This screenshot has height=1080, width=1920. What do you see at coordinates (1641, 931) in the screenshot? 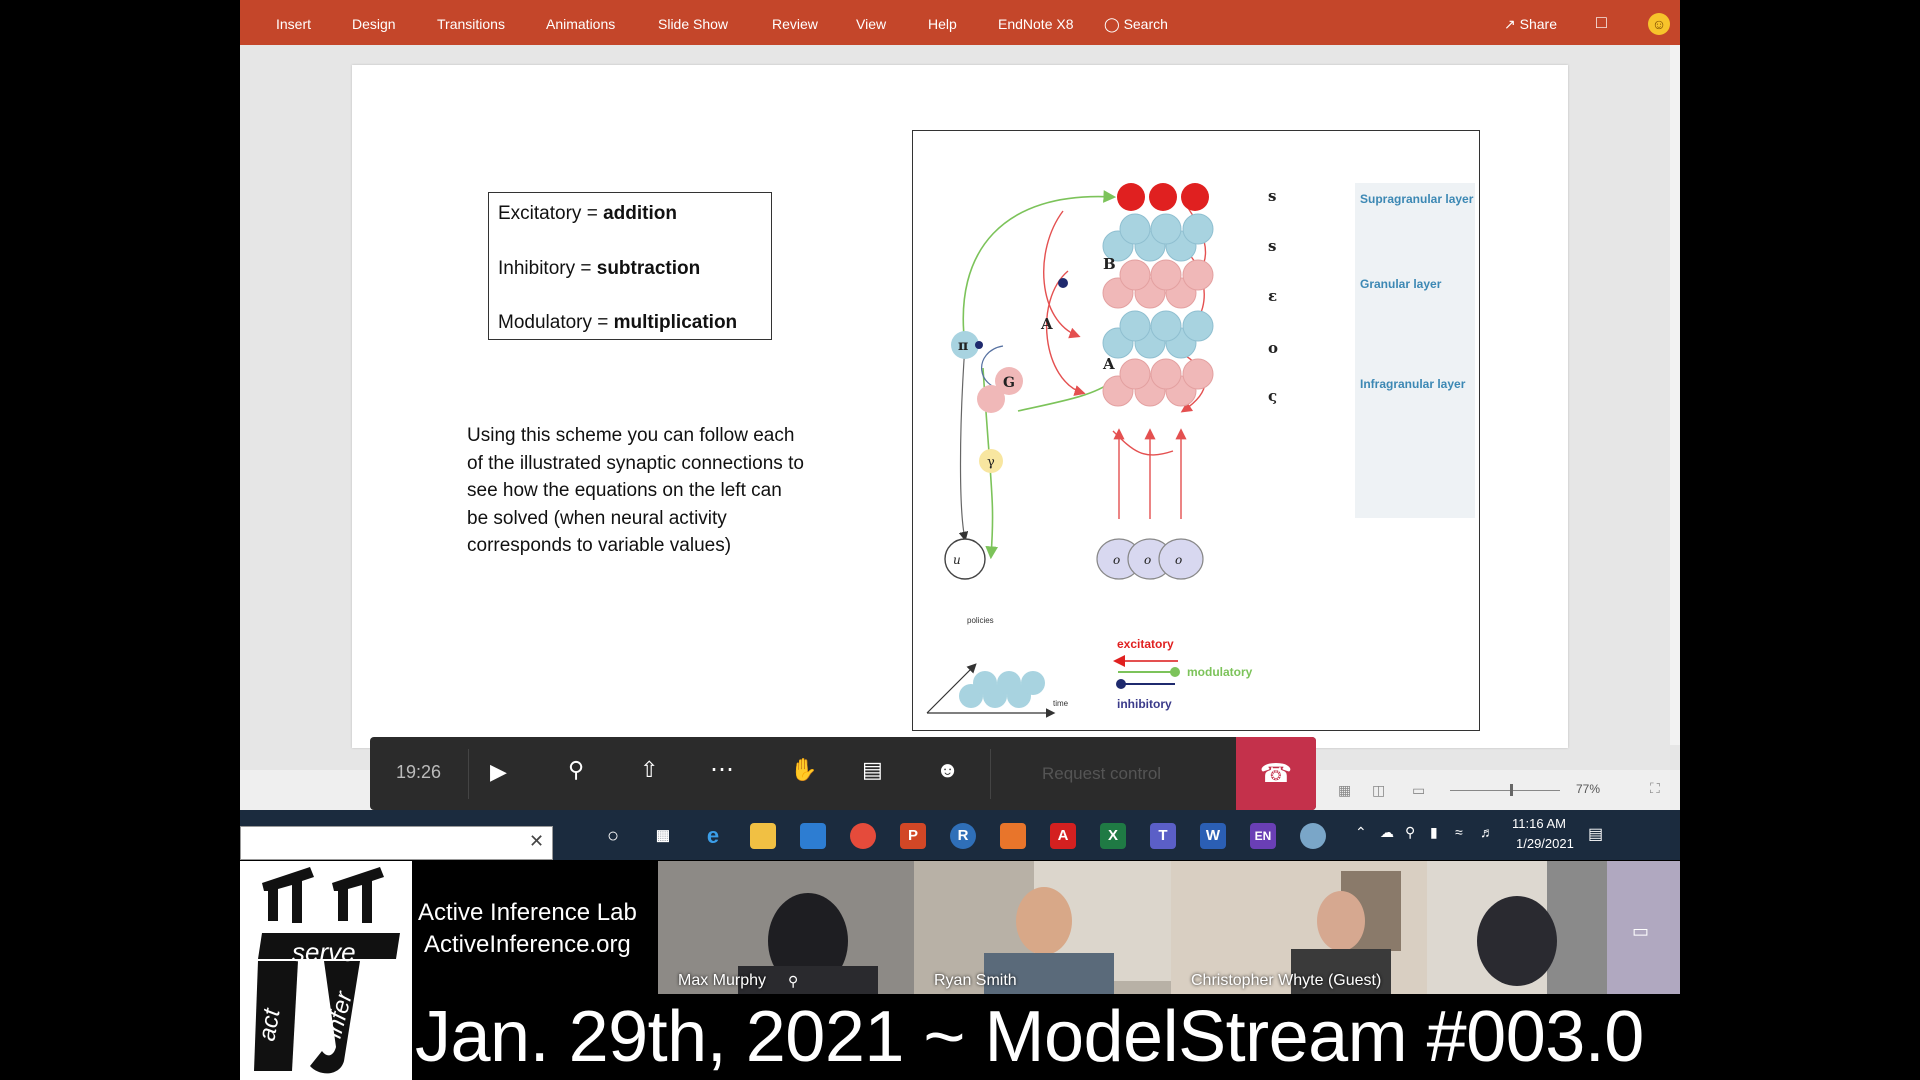
I see `camera-overlay-icon: ▭` at bounding box center [1641, 931].